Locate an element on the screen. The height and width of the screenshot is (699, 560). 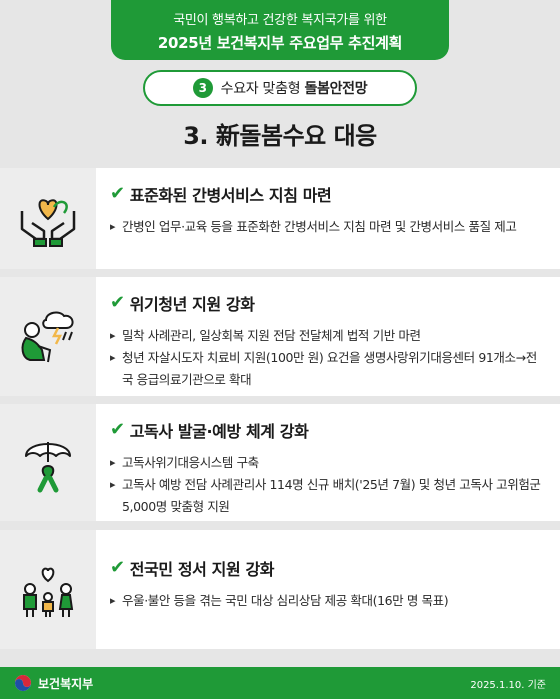
section-title: ✔ 위기청년 지원 강화 is located at coordinates (182, 303).